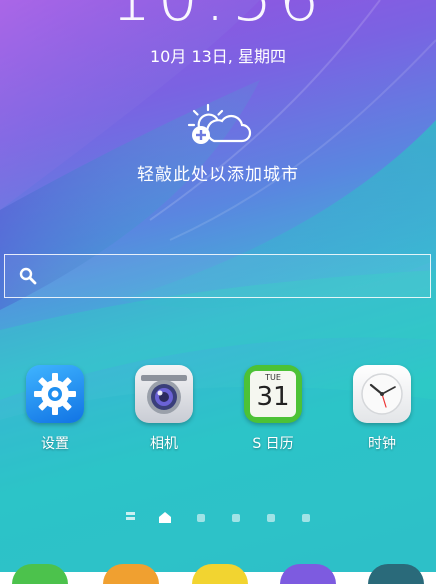  I want to click on search-bar, so click(217, 276).